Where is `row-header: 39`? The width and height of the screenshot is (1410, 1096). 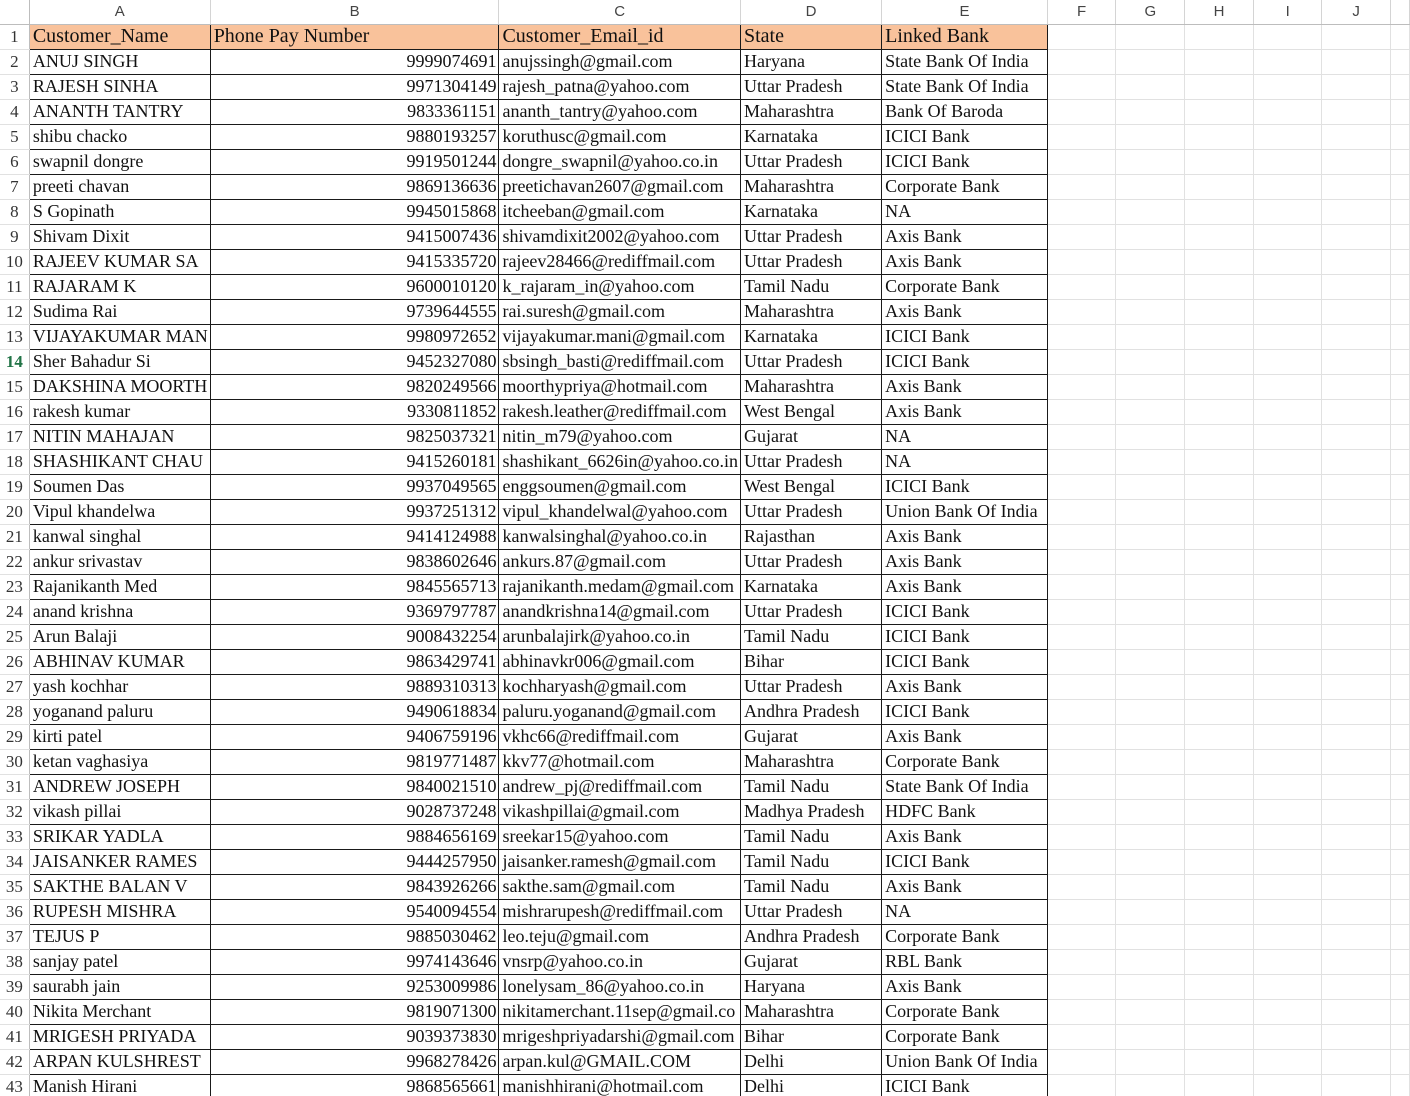 row-header: 39 is located at coordinates (15, 987).